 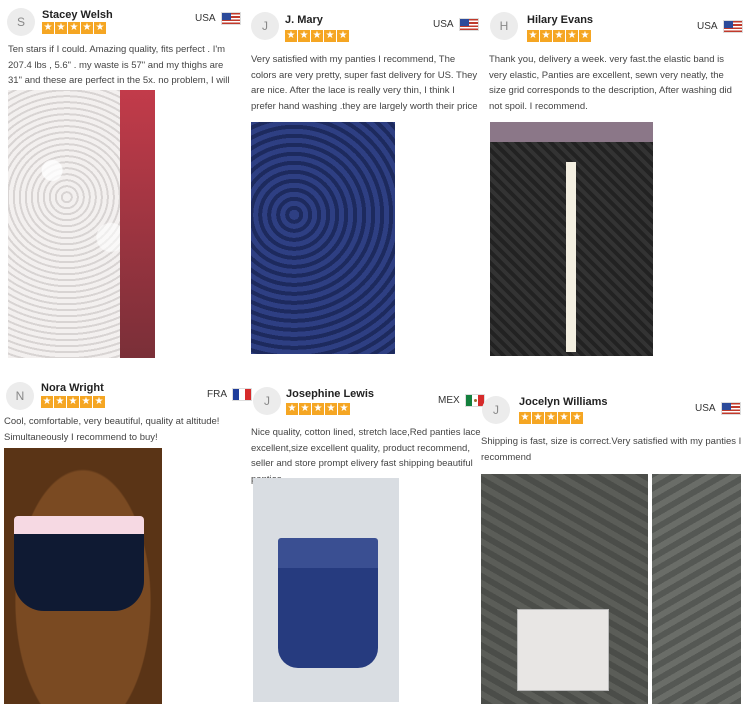 What do you see at coordinates (560, 20) in the screenshot?
I see `reviewer-name: Hilary Evans` at bounding box center [560, 20].